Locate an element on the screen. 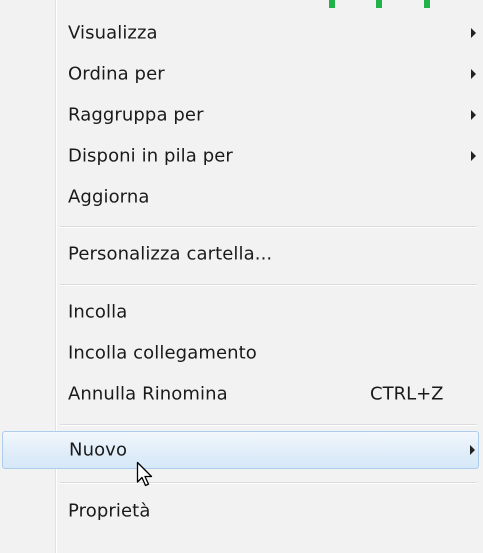 The height and width of the screenshot is (553, 483). menu-item-nuovo: Nuovo is located at coordinates (240, 450).